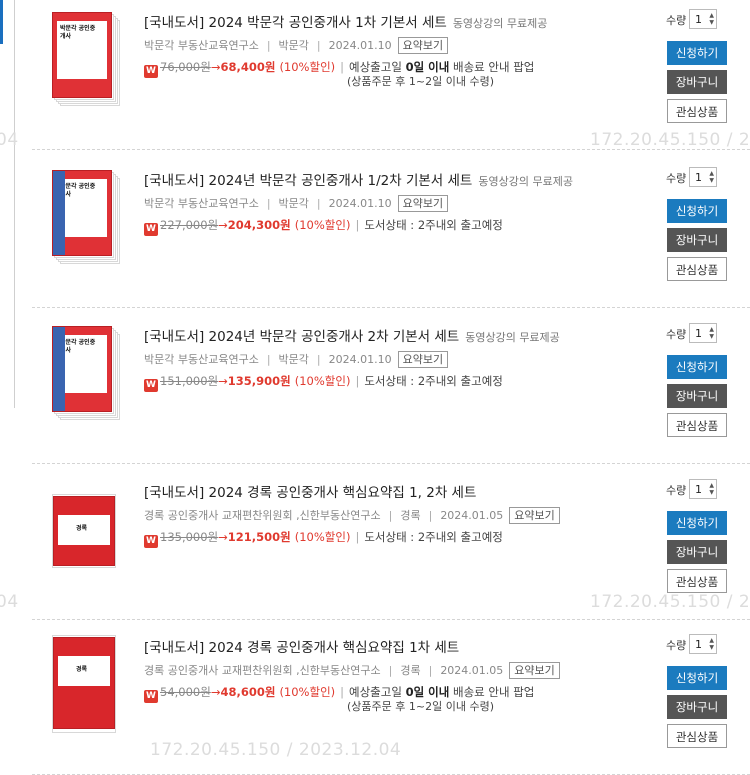 The width and height of the screenshot is (750, 775). I want to click on product-title: [국내도서] 2024 경록 공인중개사 핵심요약집 1, 2차 세트, so click(310, 491).